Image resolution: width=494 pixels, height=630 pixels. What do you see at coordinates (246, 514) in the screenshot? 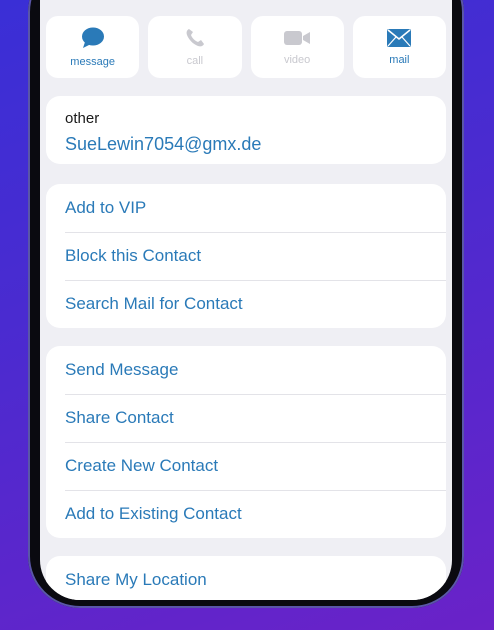
I see `add-to-existing-contact-button: Add to Existing Contact` at bounding box center [246, 514].